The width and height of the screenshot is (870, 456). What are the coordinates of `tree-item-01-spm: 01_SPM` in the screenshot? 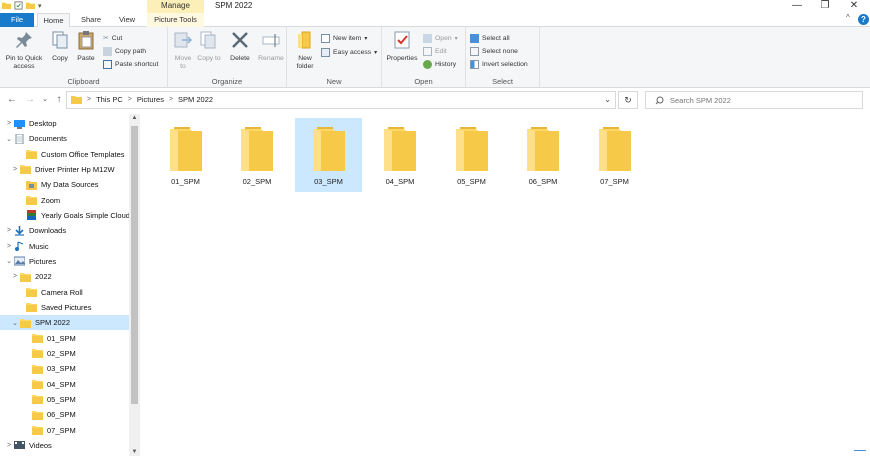 It's located at (64, 338).